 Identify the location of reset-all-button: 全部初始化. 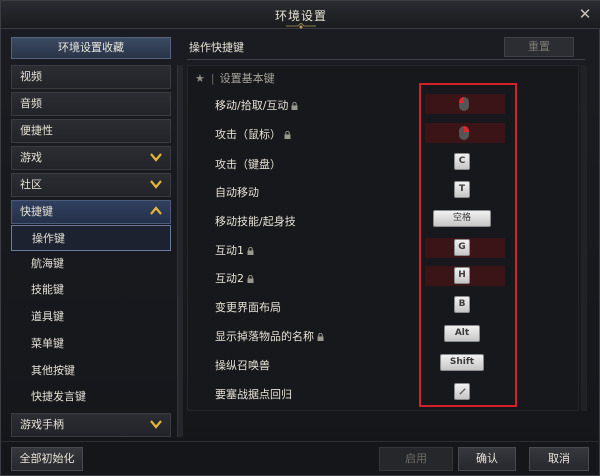
(47, 459).